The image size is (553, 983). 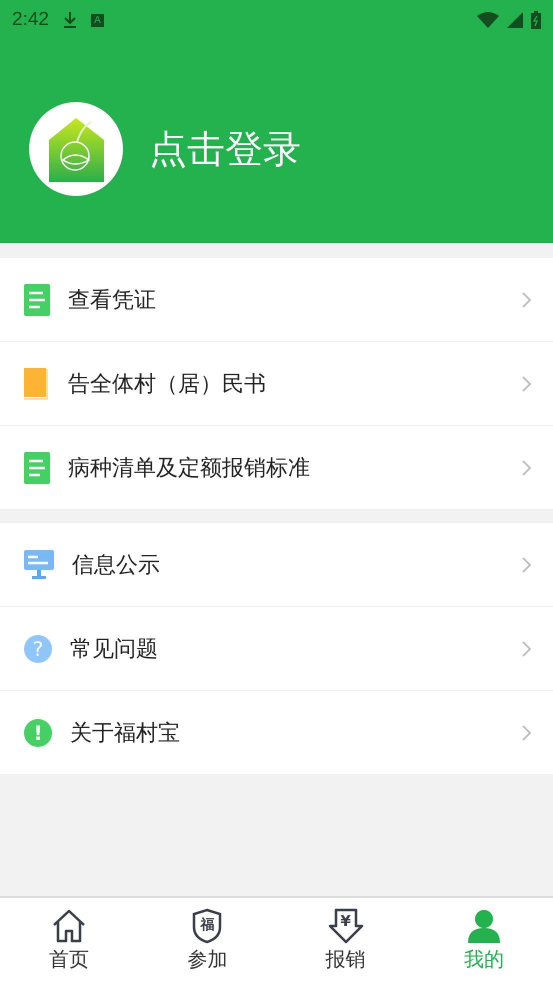 What do you see at coordinates (114, 650) in the screenshot?
I see `menu-label: 常见问题` at bounding box center [114, 650].